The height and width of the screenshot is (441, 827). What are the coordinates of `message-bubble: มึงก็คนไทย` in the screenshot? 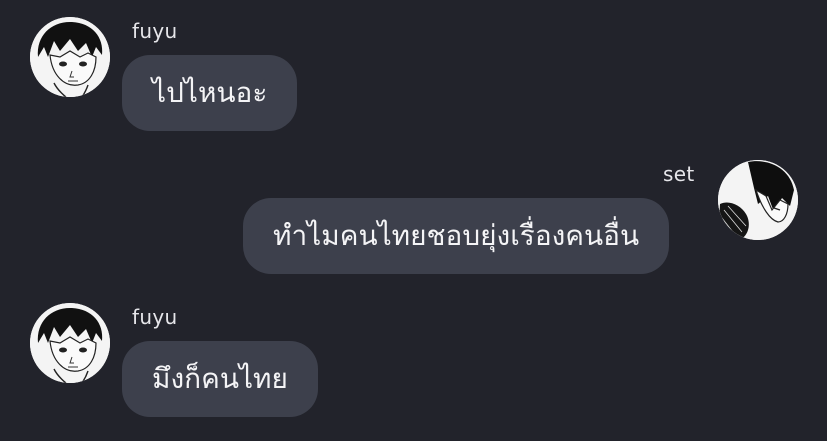 It's located at (220, 379).